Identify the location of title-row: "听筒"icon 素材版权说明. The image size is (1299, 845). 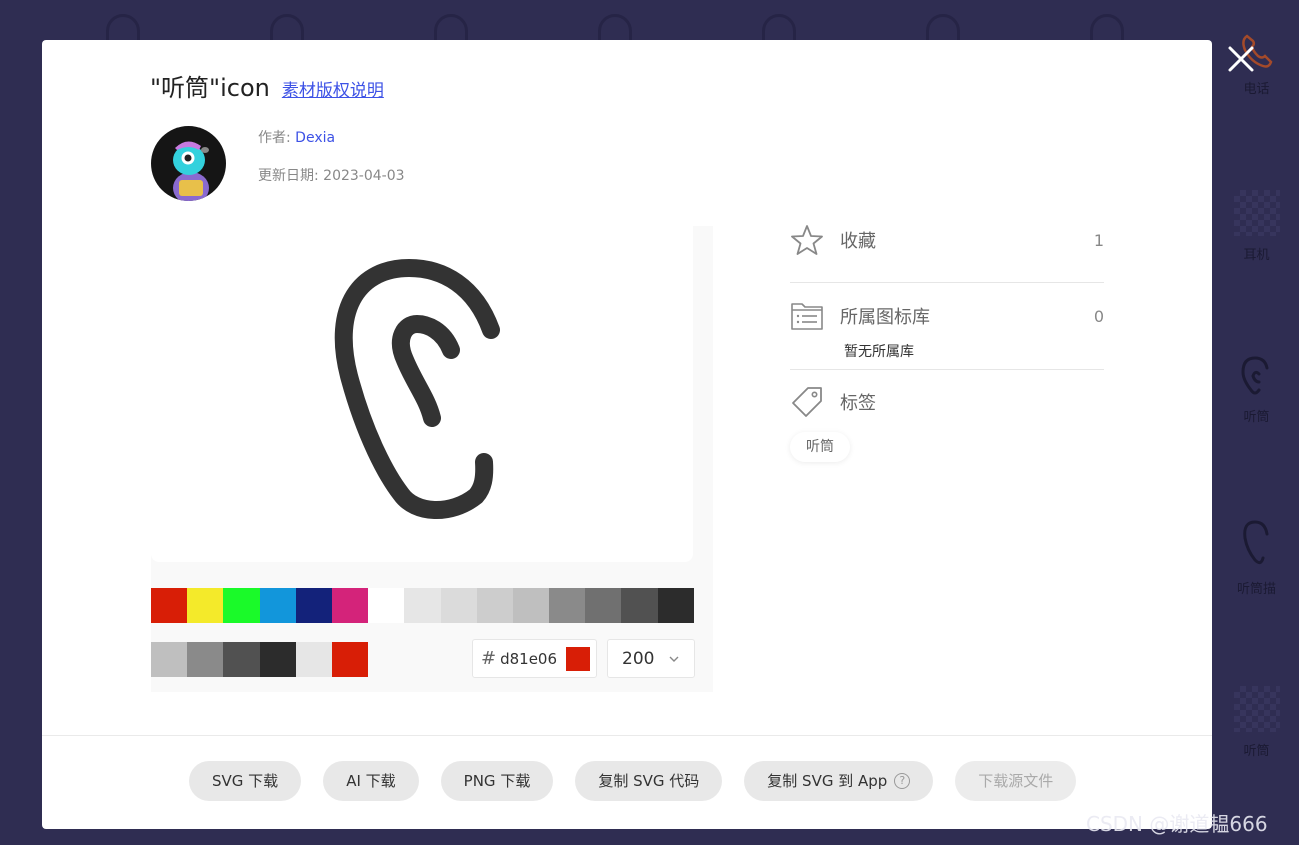
(267, 85).